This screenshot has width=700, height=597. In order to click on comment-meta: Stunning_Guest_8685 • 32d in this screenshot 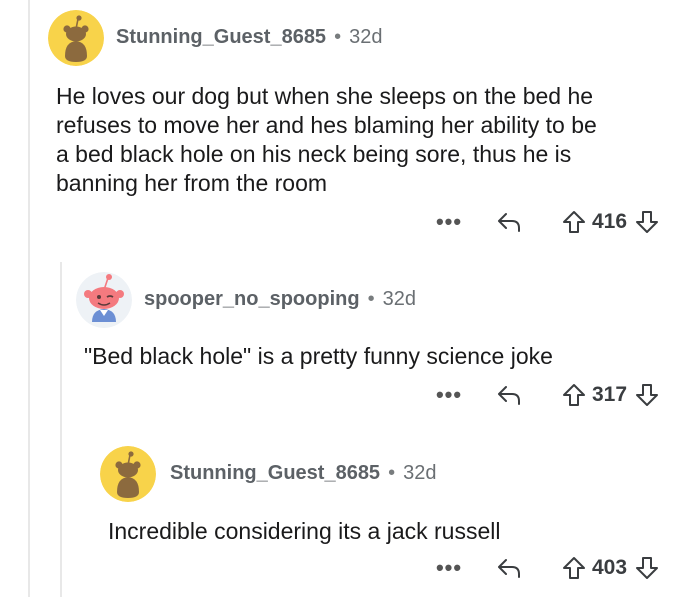, I will do `click(303, 473)`.